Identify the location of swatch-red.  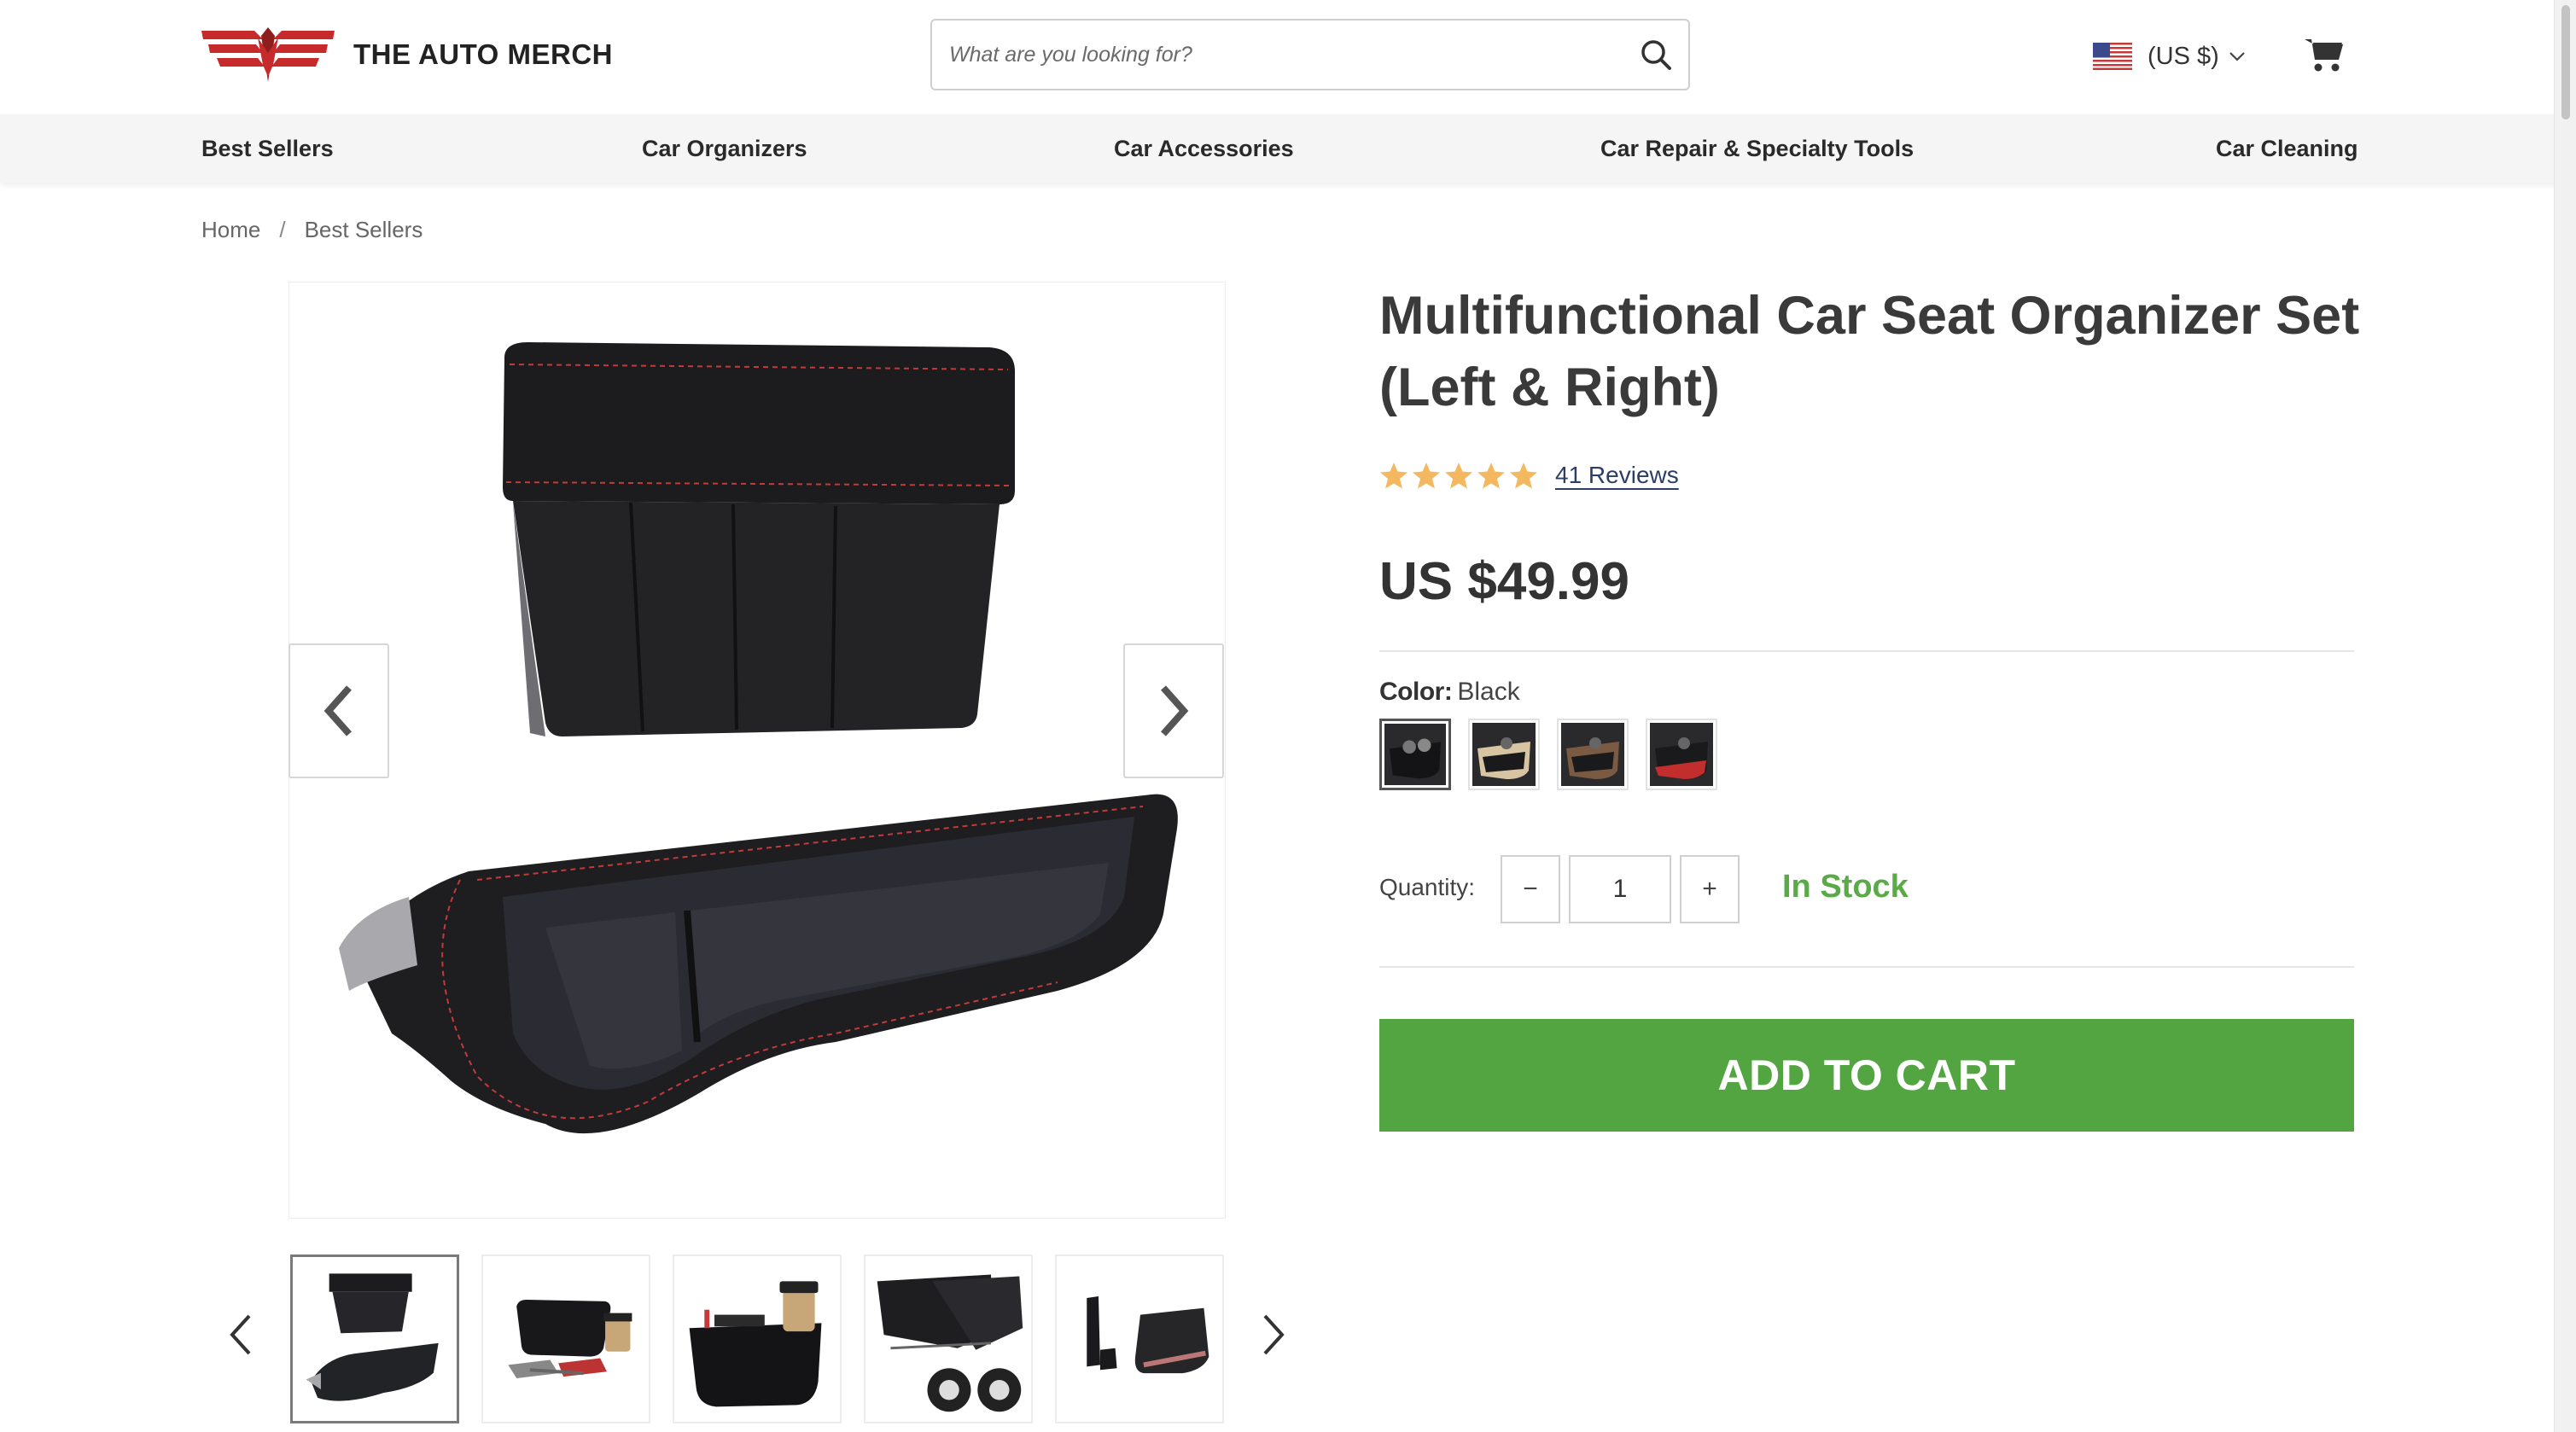
(1681, 754).